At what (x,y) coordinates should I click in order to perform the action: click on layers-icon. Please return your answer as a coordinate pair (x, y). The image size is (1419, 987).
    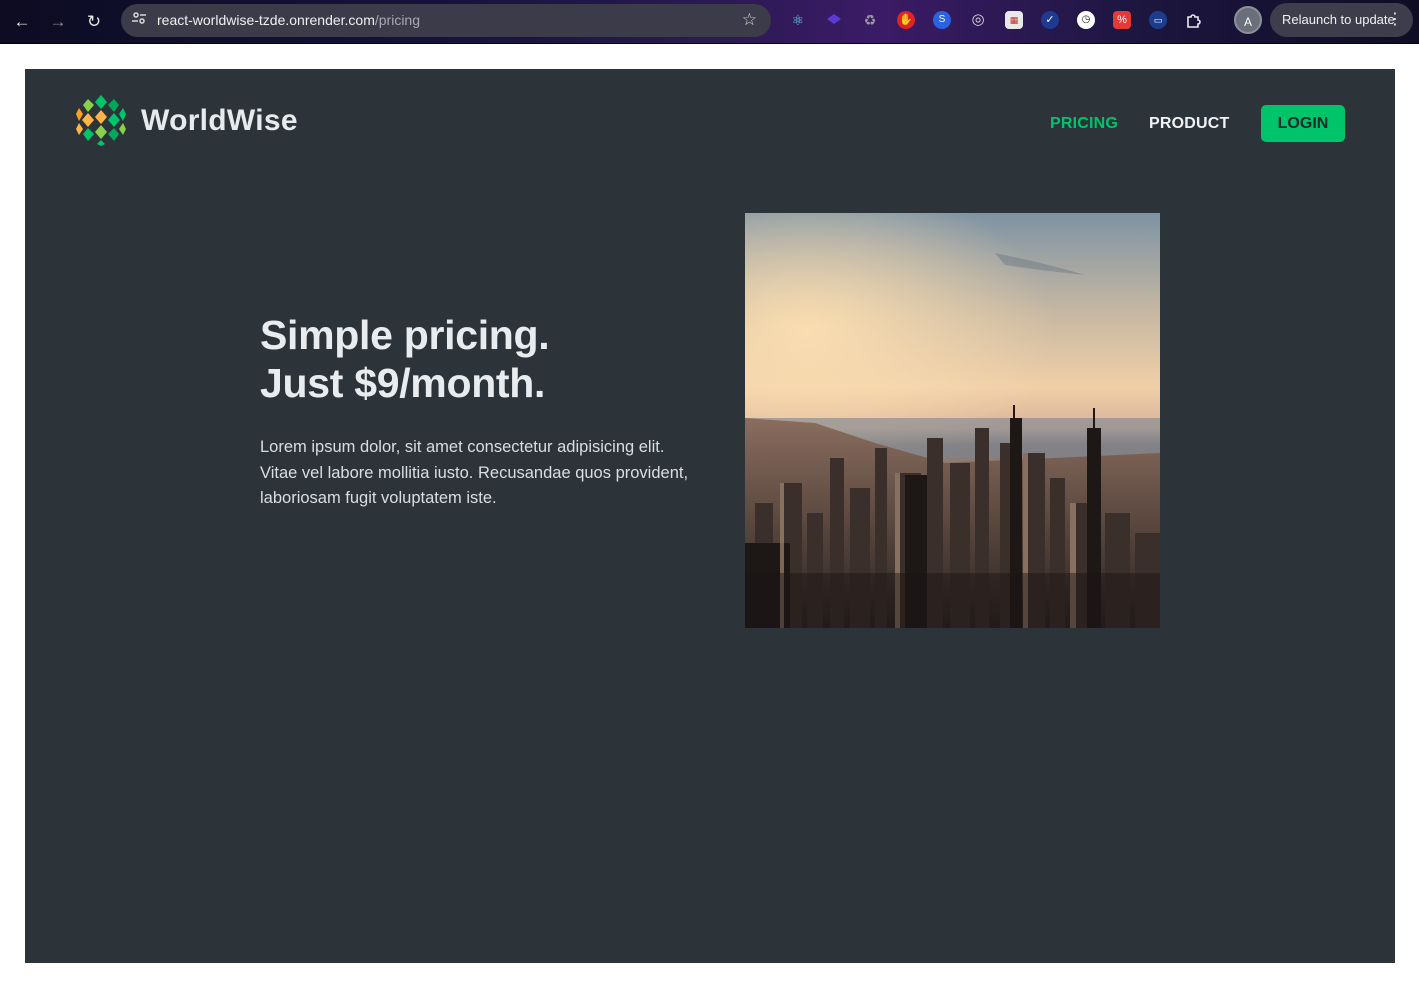
    Looking at the image, I should click on (834, 20).